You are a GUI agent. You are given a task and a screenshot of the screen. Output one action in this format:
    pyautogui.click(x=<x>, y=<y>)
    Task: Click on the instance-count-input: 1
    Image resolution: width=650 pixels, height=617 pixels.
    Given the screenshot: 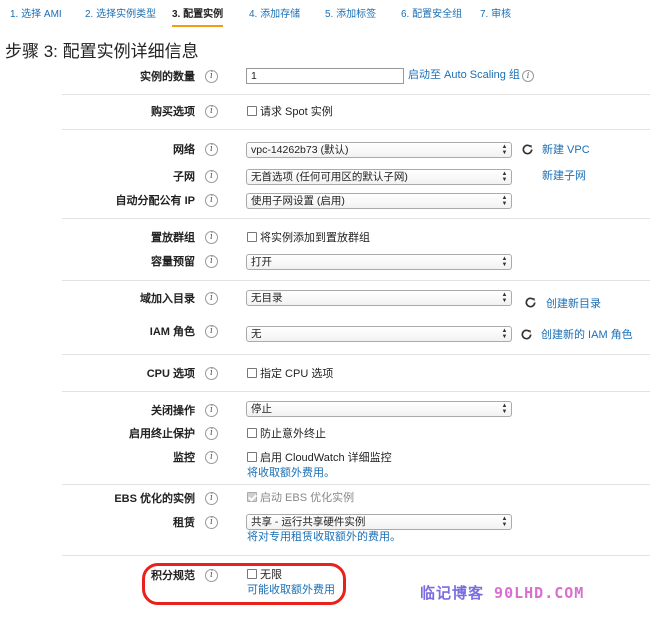 What is the action you would take?
    pyautogui.click(x=325, y=76)
    